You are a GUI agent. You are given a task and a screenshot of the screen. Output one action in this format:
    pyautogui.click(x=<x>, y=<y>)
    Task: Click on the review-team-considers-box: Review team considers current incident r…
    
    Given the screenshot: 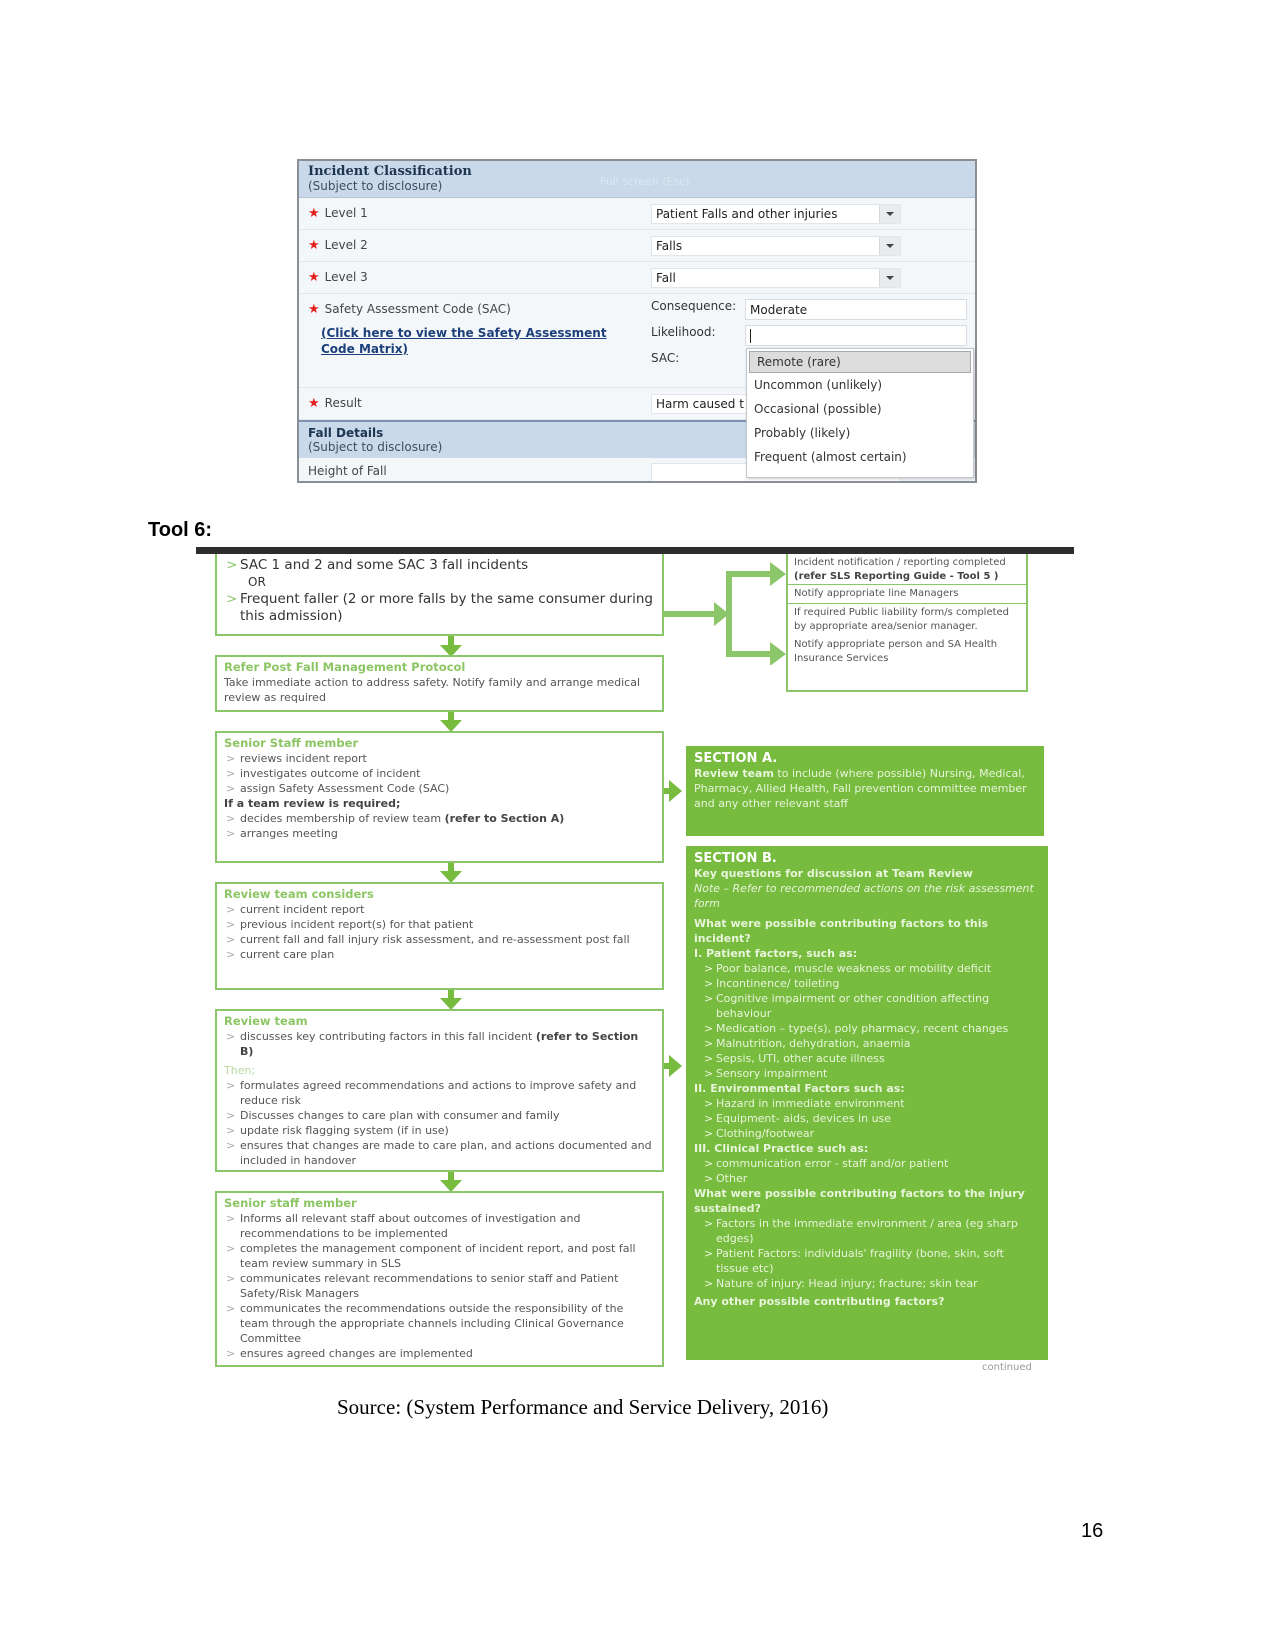 What is the action you would take?
    pyautogui.click(x=439, y=936)
    